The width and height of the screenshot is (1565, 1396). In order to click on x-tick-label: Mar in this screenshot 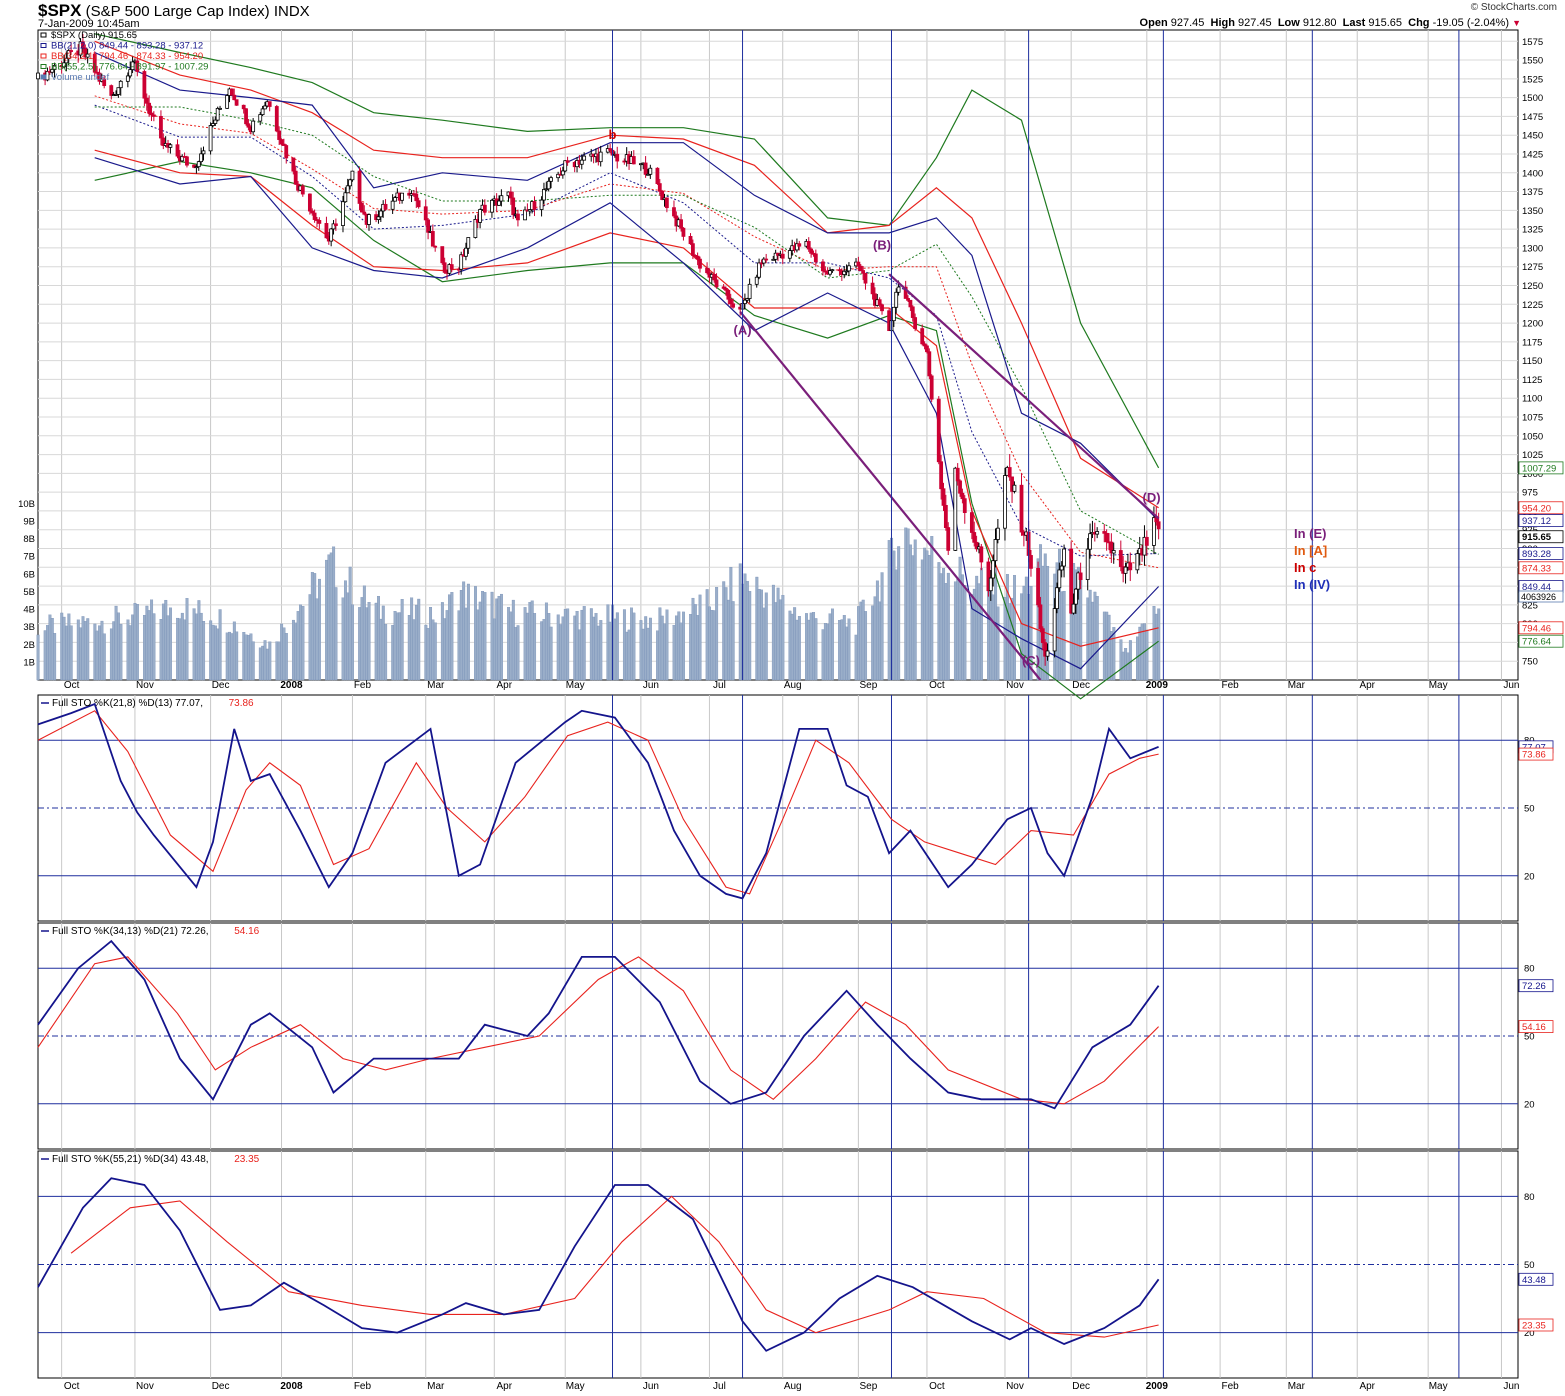, I will do `click(436, 1386)`.